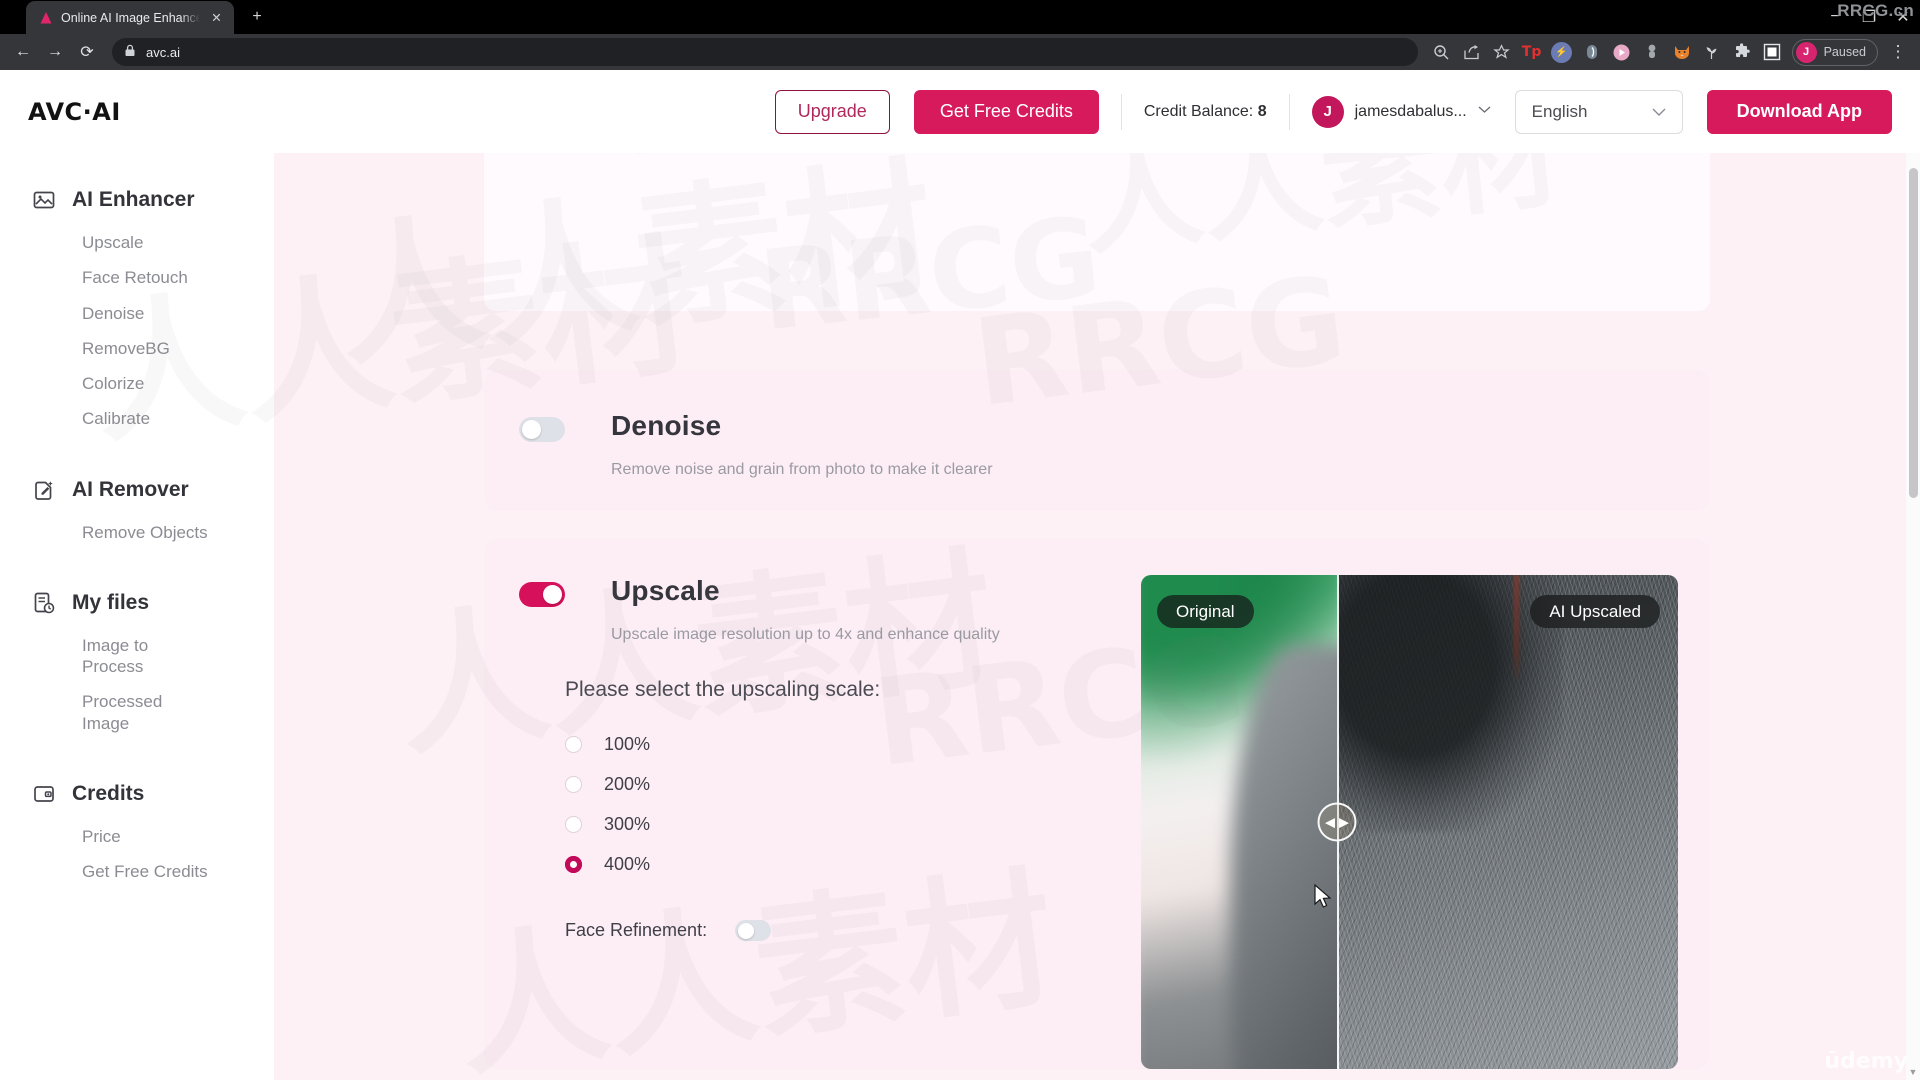 Image resolution: width=1920 pixels, height=1080 pixels. Describe the element at coordinates (1913, 1072) in the screenshot. I see `scroll-down-arrow-icon: ▼` at that location.